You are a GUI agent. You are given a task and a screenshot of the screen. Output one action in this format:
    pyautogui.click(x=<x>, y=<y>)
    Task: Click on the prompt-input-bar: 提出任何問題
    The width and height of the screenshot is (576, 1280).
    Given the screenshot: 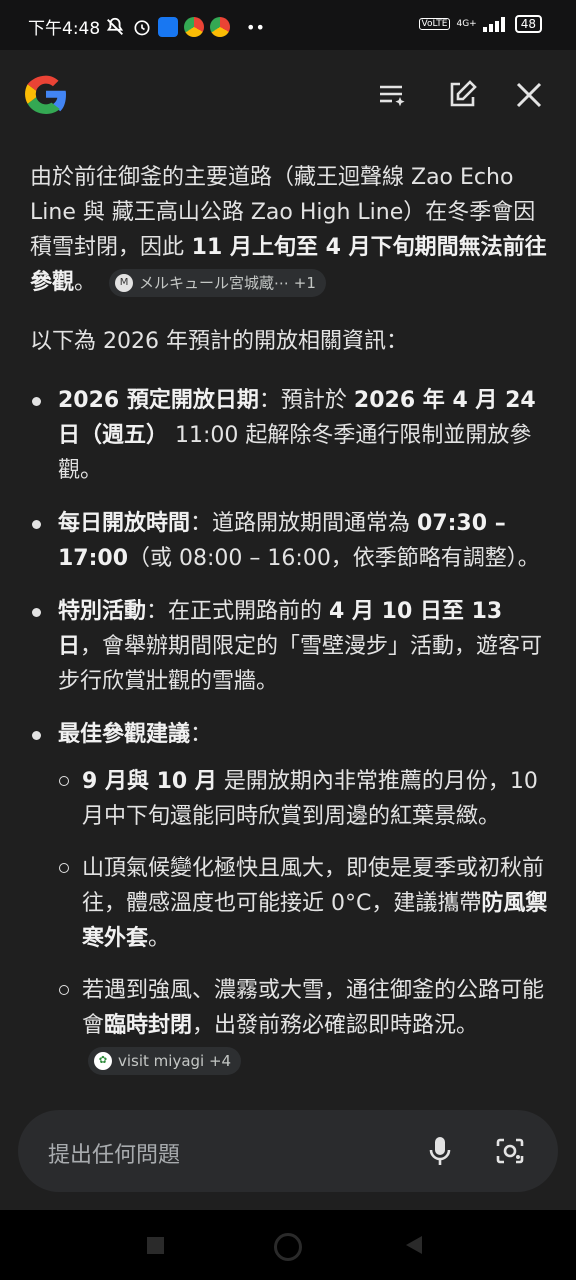 What is the action you would take?
    pyautogui.click(x=288, y=1151)
    